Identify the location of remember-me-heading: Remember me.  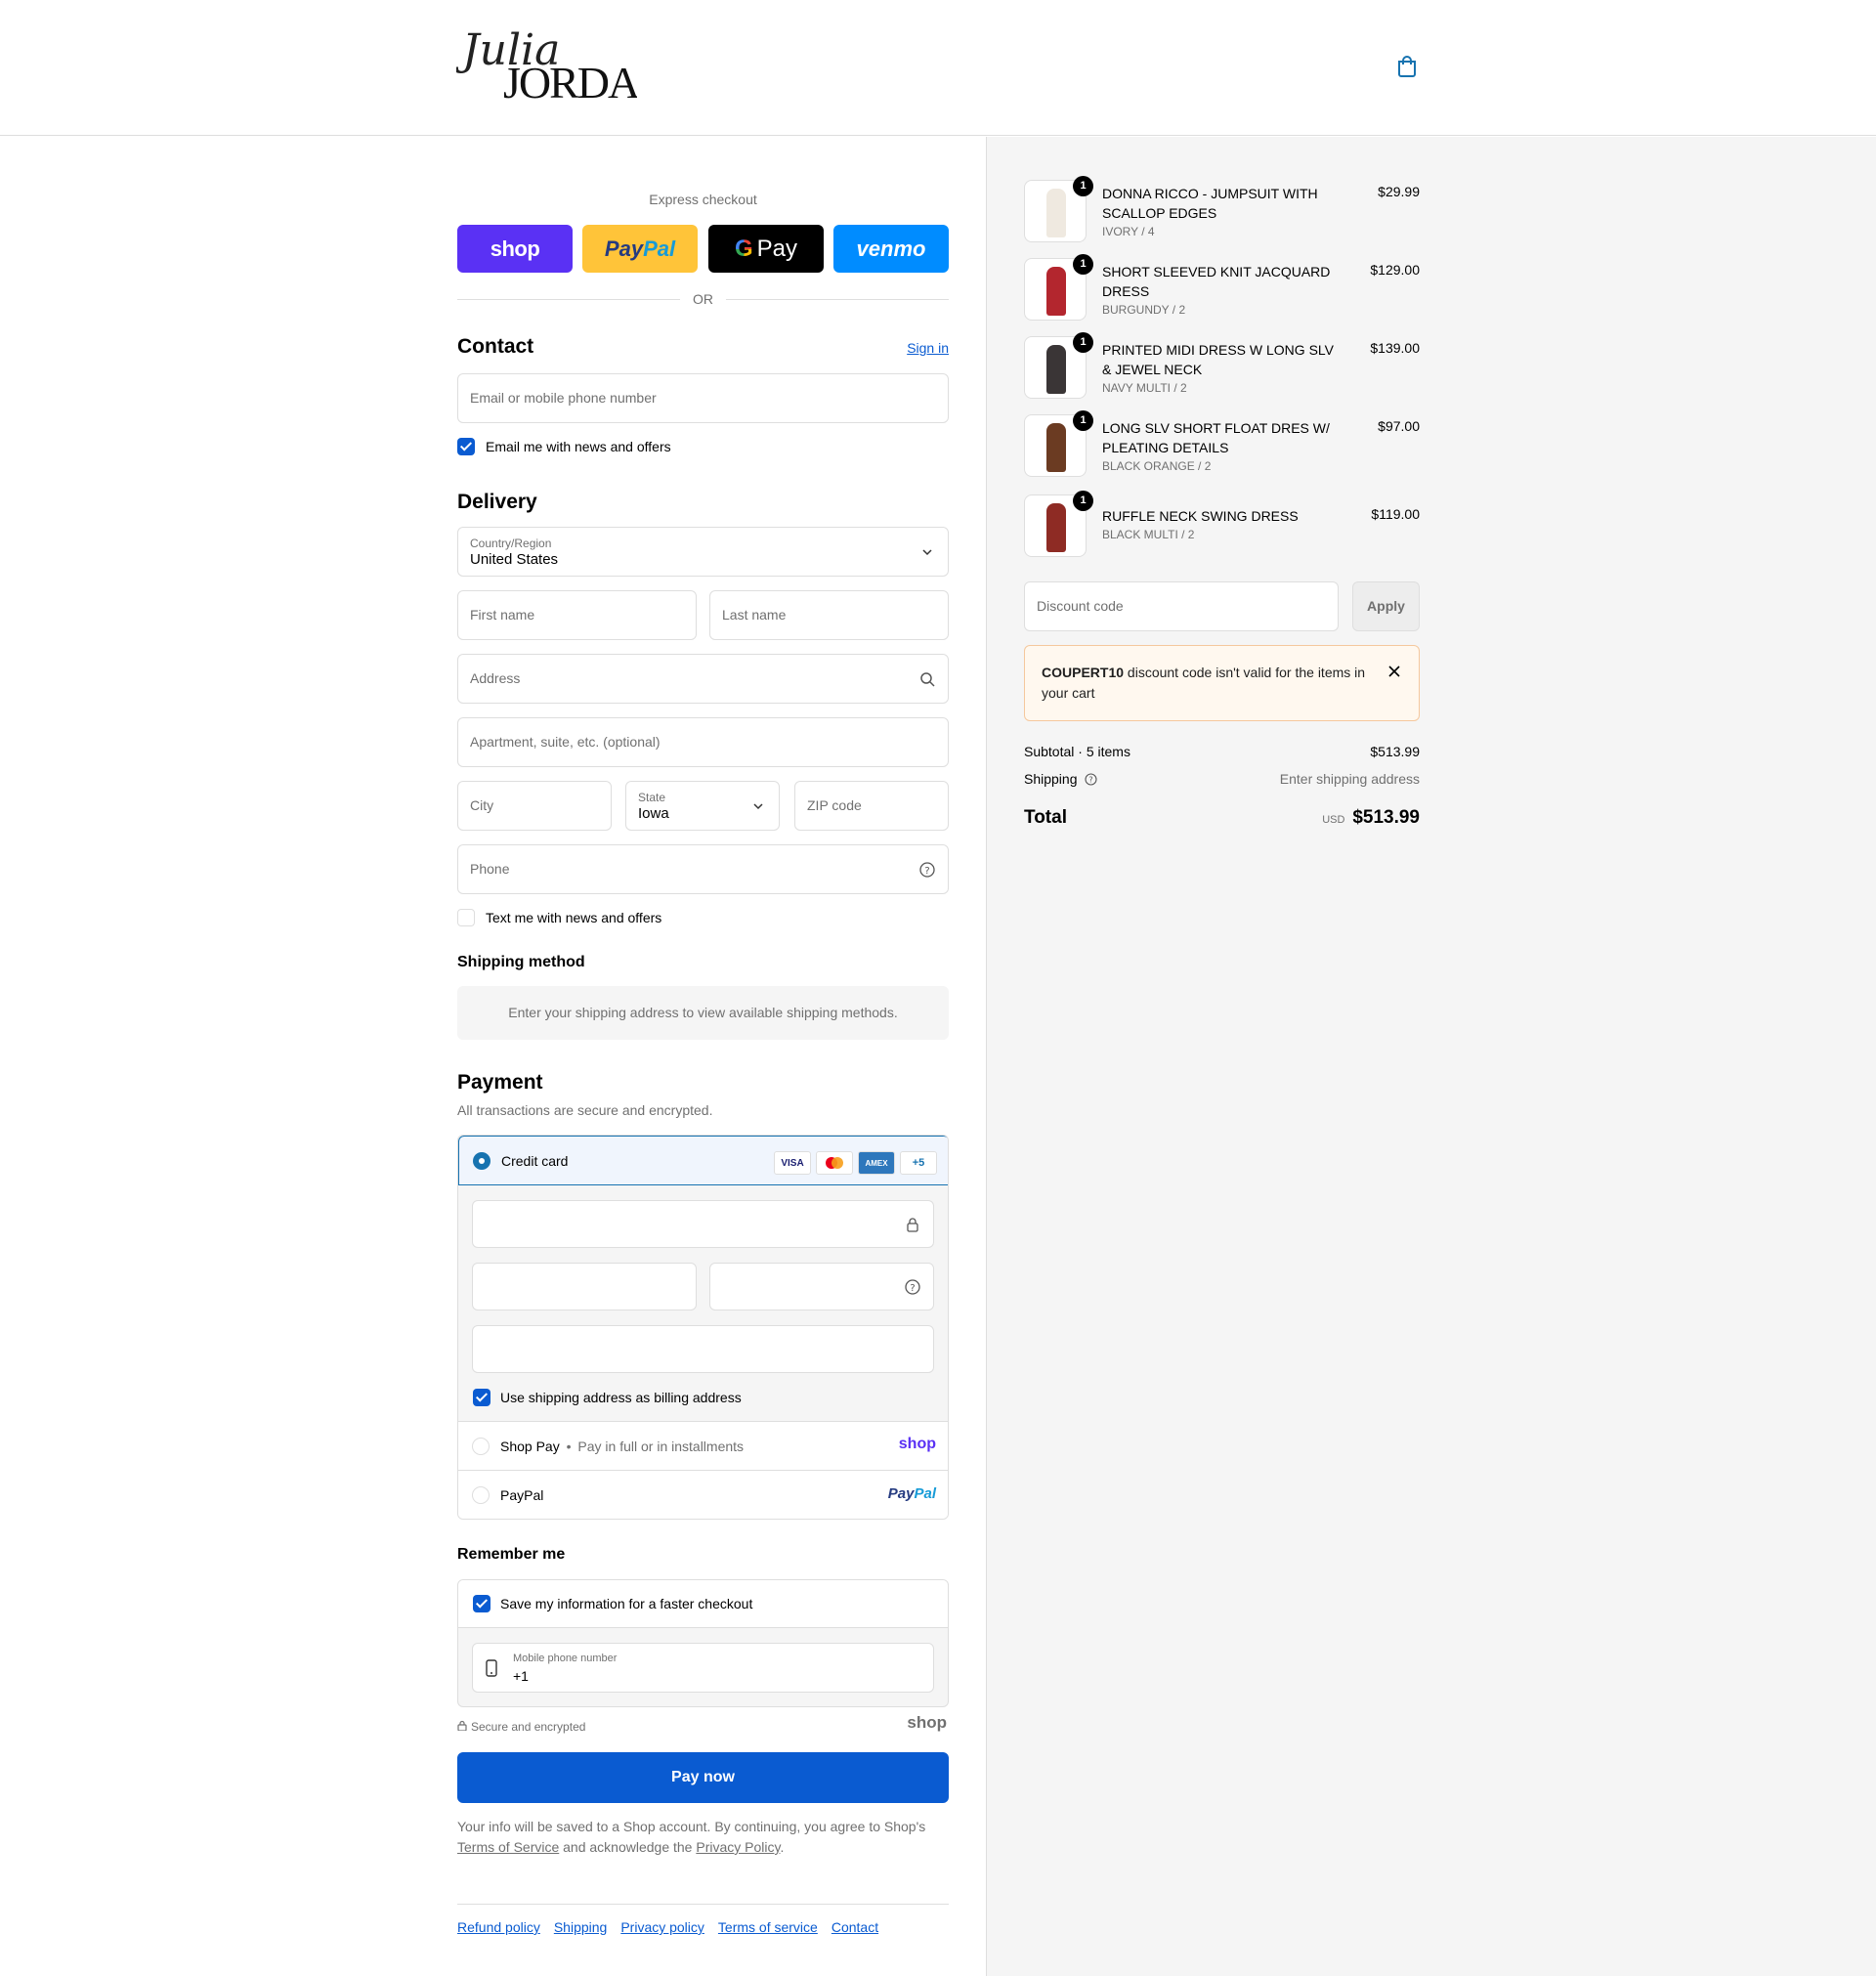
(512, 1555).